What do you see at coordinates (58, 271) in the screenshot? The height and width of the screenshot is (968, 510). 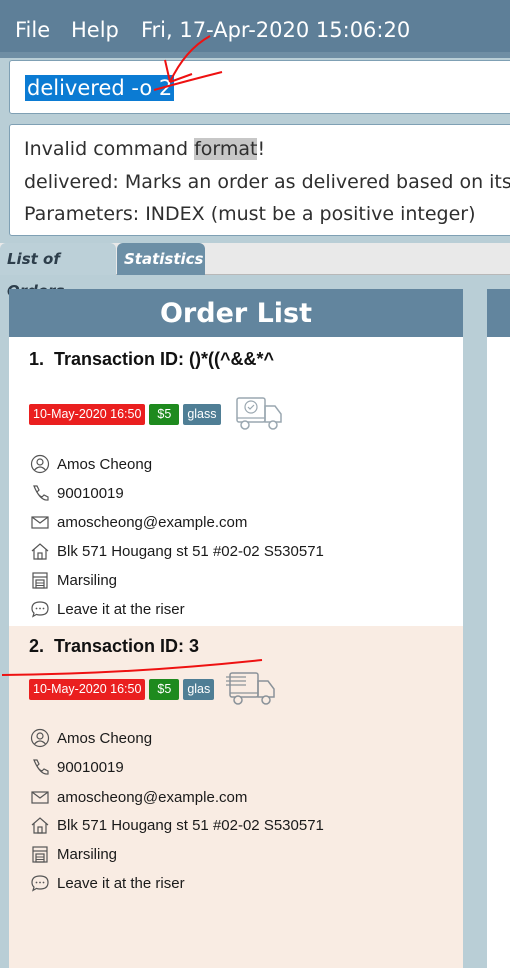 I see `tab-list-of-orders: List of Orders` at bounding box center [58, 271].